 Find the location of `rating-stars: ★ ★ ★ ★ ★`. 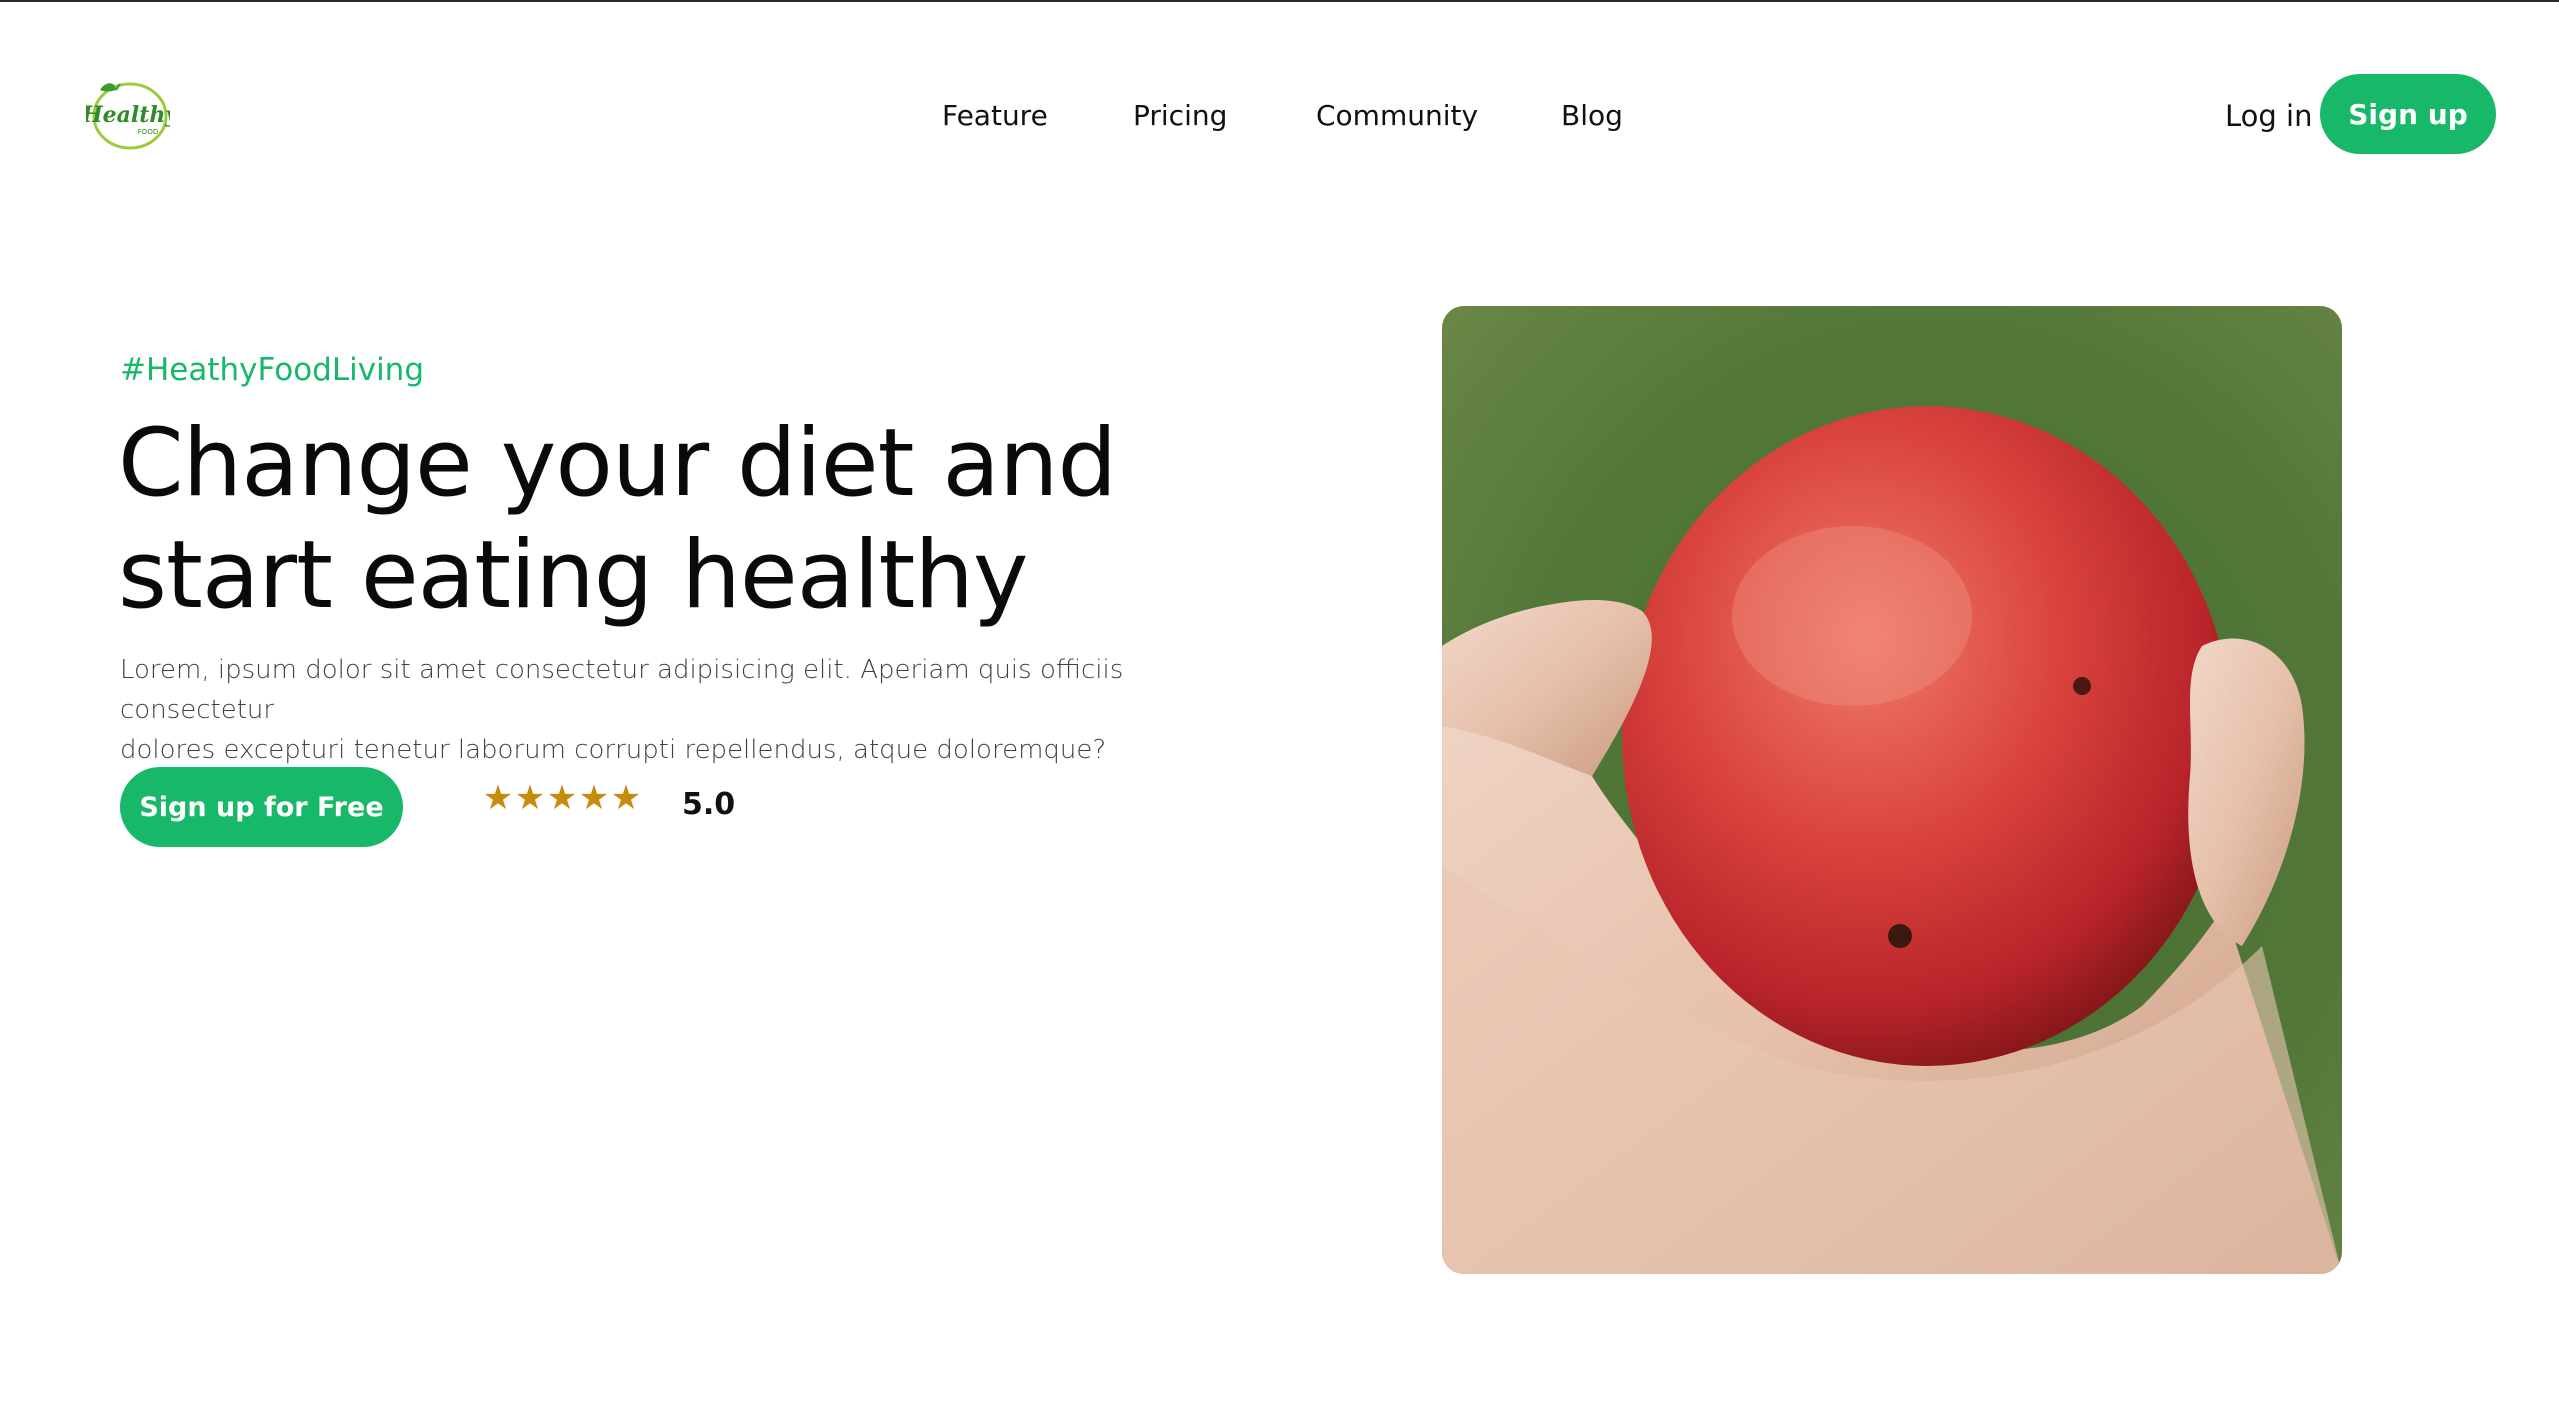

rating-stars: ★ ★ ★ ★ ★ is located at coordinates (562, 798).